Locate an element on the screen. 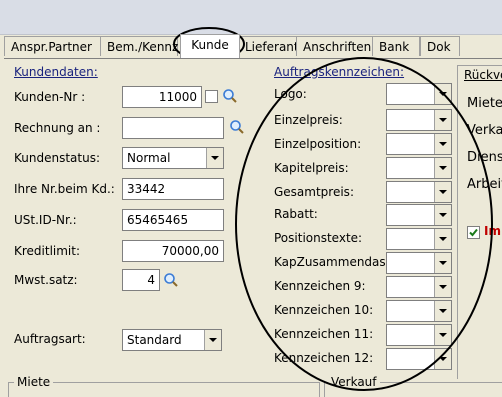 The width and height of the screenshot is (502, 397). tab-bem-kennz: Bem./Kennz is located at coordinates (139, 46).